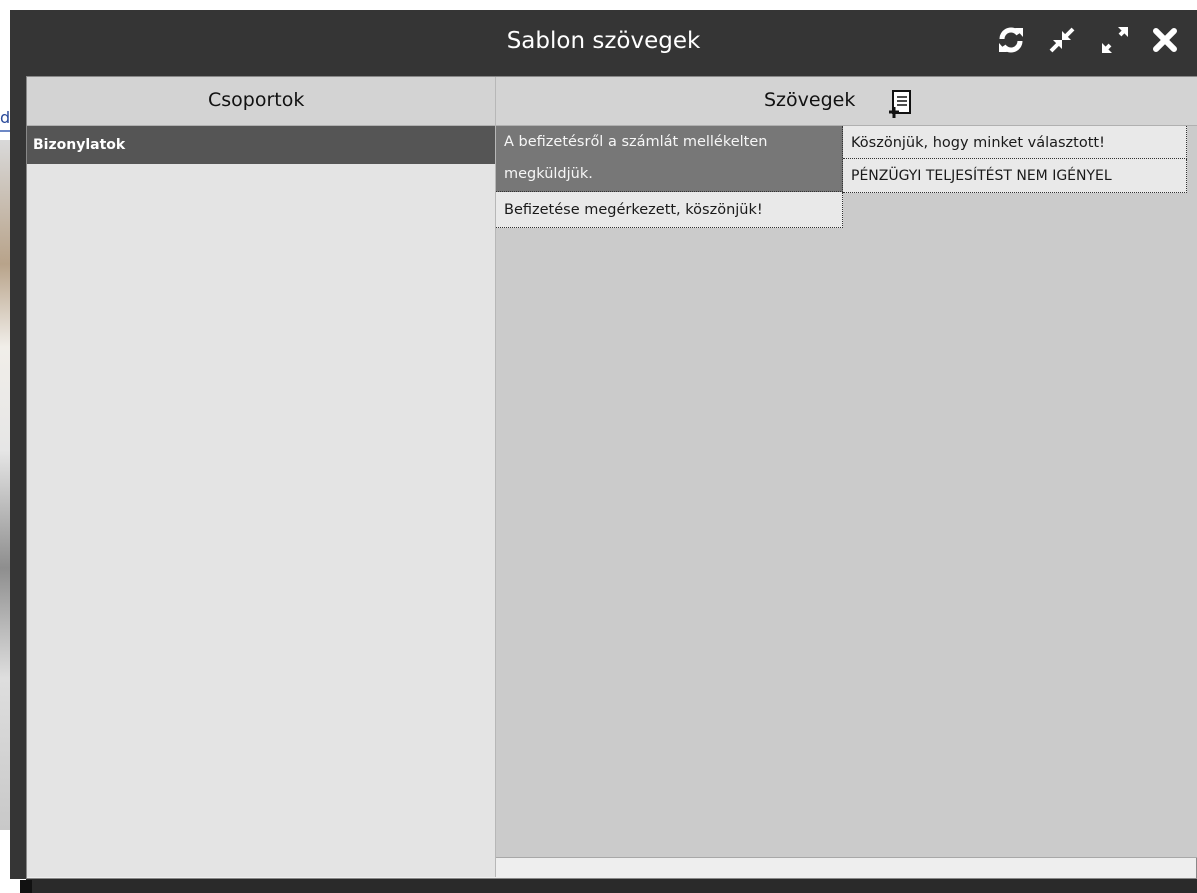 This screenshot has width=1197, height=893. I want to click on add-document-icon, so click(901, 105).